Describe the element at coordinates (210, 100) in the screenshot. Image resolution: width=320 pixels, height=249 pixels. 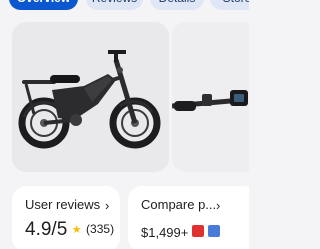
I see `handlebar-display-image` at that location.